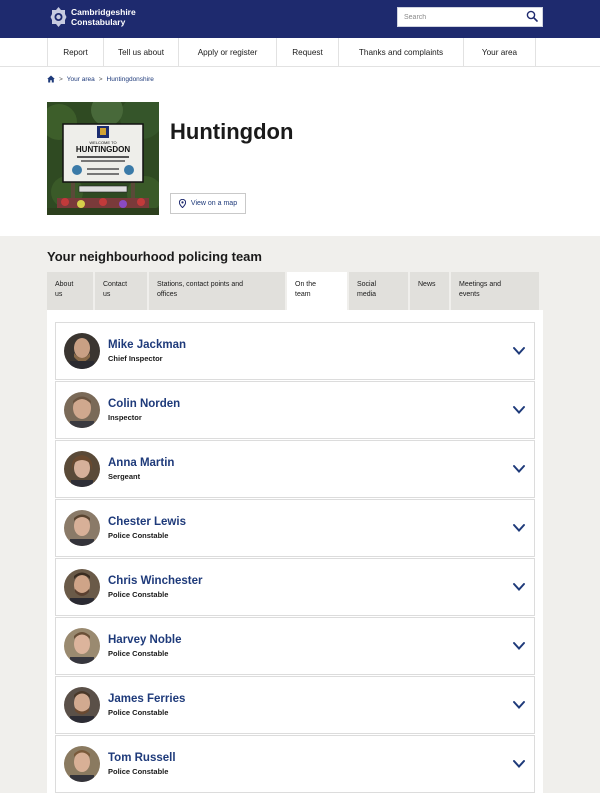 Image resolution: width=600 pixels, height=793 pixels. I want to click on home-icon, so click(51, 79).